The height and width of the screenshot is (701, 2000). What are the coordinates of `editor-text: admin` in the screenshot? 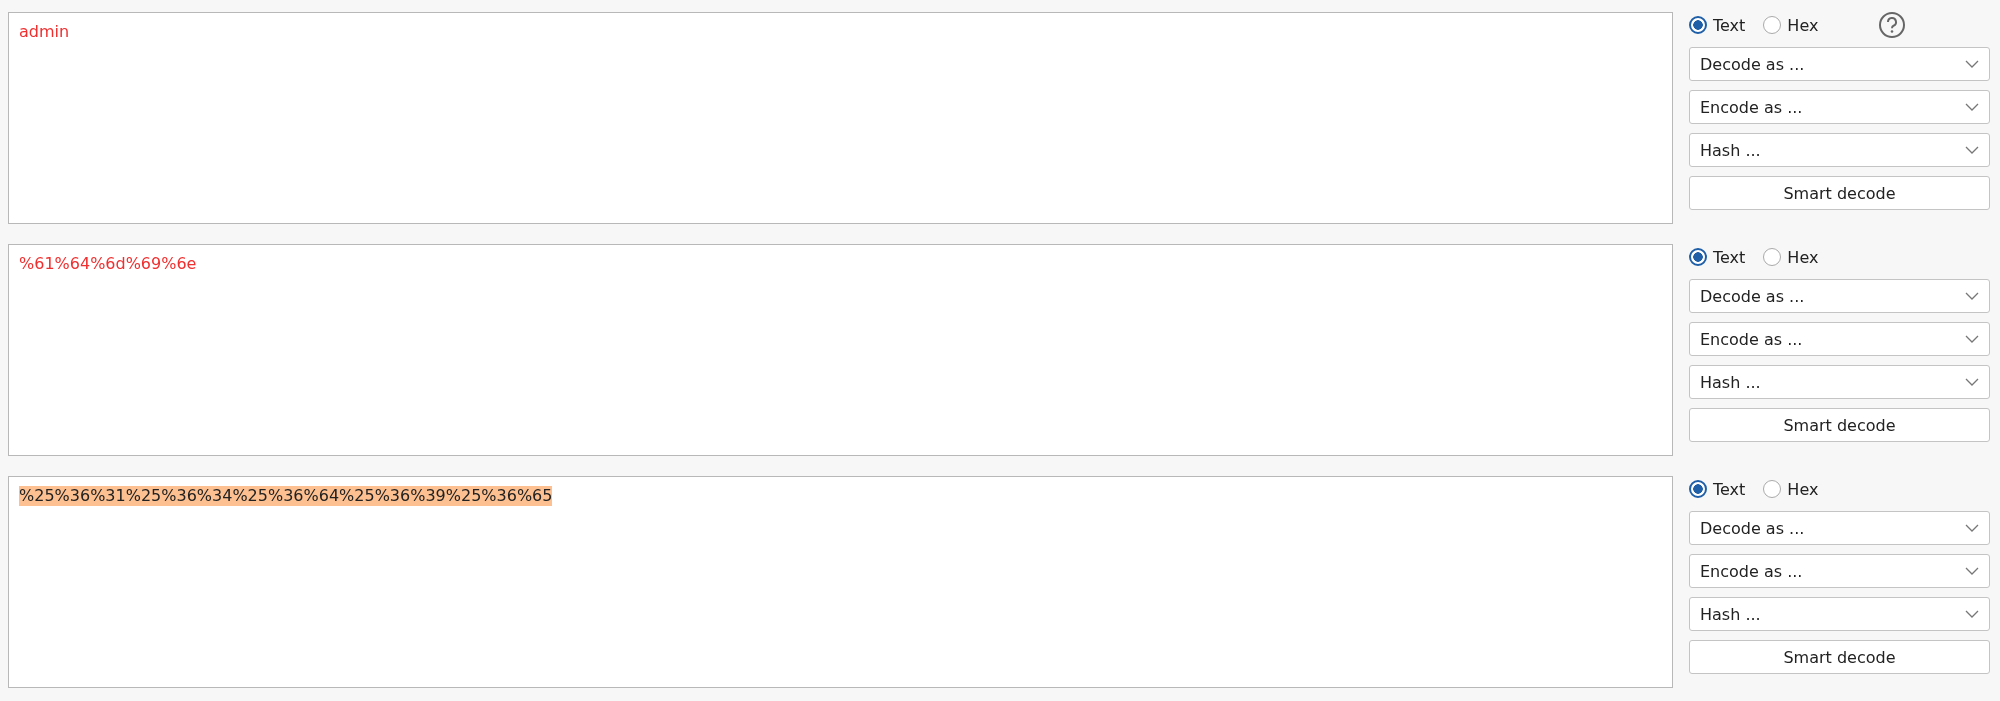 It's located at (44, 32).